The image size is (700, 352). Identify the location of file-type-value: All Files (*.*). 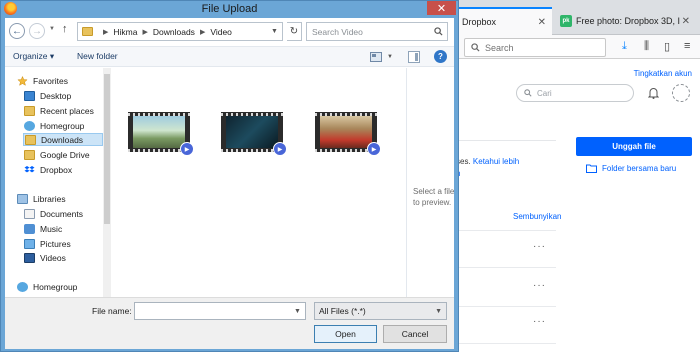
(342, 311).